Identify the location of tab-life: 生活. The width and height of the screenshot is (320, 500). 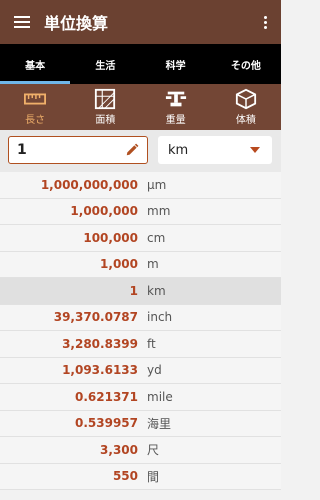
(105, 64).